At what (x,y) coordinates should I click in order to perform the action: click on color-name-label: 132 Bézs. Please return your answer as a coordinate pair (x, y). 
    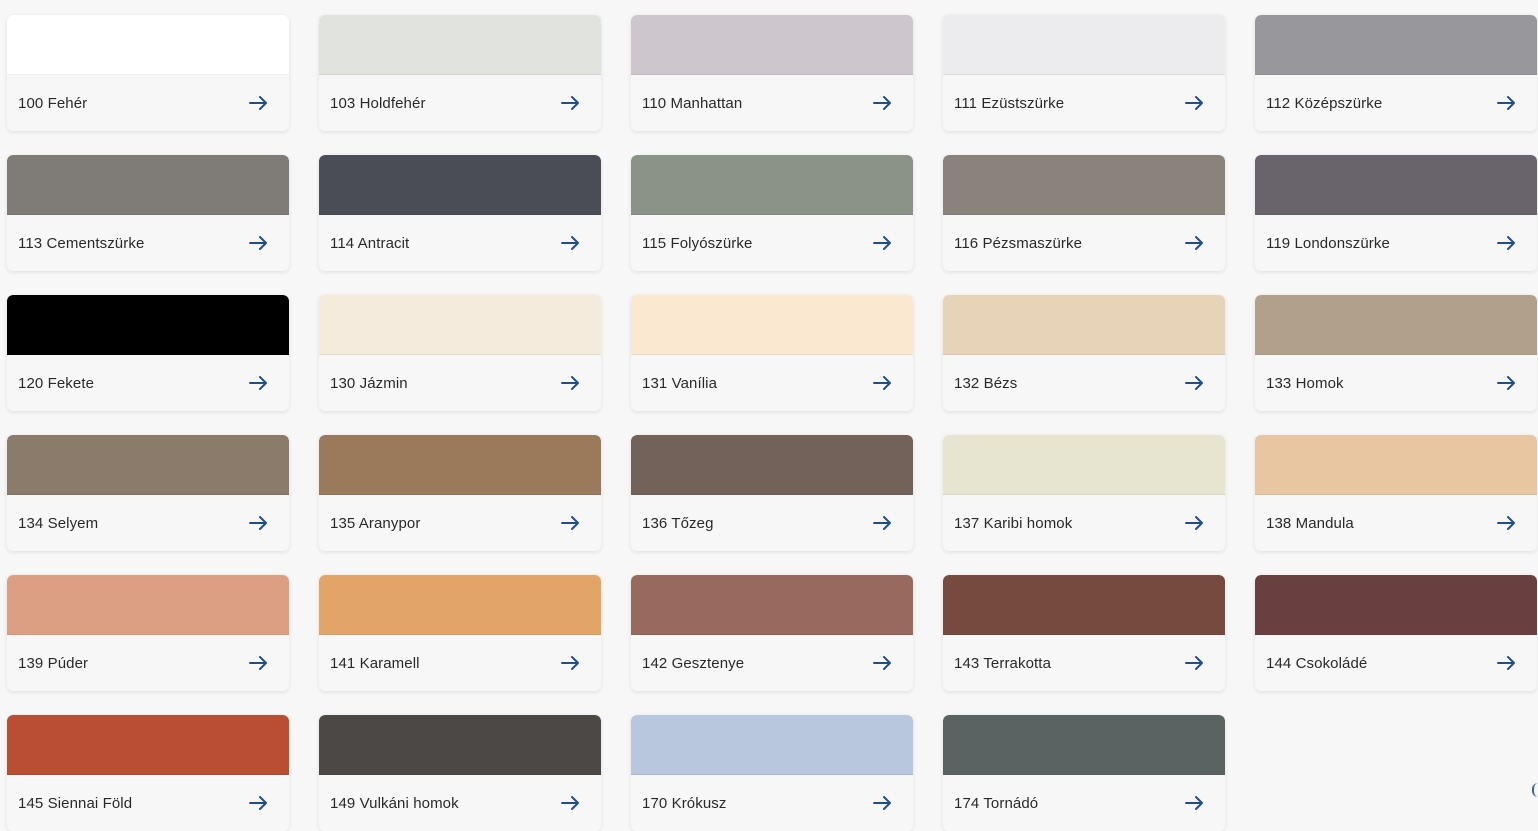
    Looking at the image, I should click on (986, 383).